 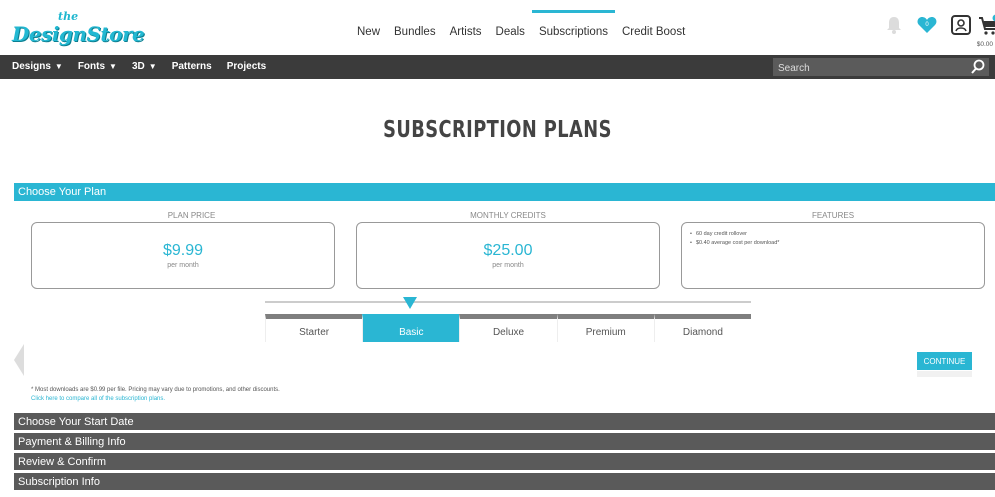 What do you see at coordinates (894, 25) in the screenshot?
I see `bell-icon` at bounding box center [894, 25].